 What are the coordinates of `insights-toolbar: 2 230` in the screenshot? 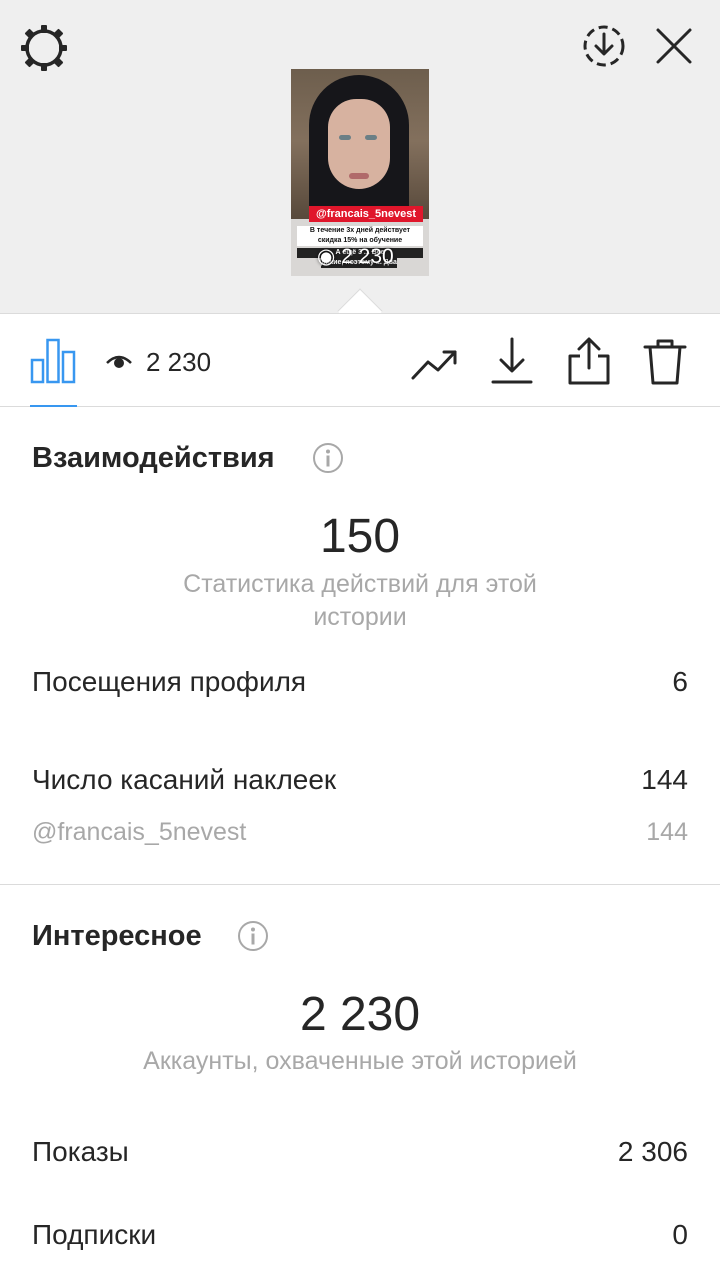 It's located at (360, 360).